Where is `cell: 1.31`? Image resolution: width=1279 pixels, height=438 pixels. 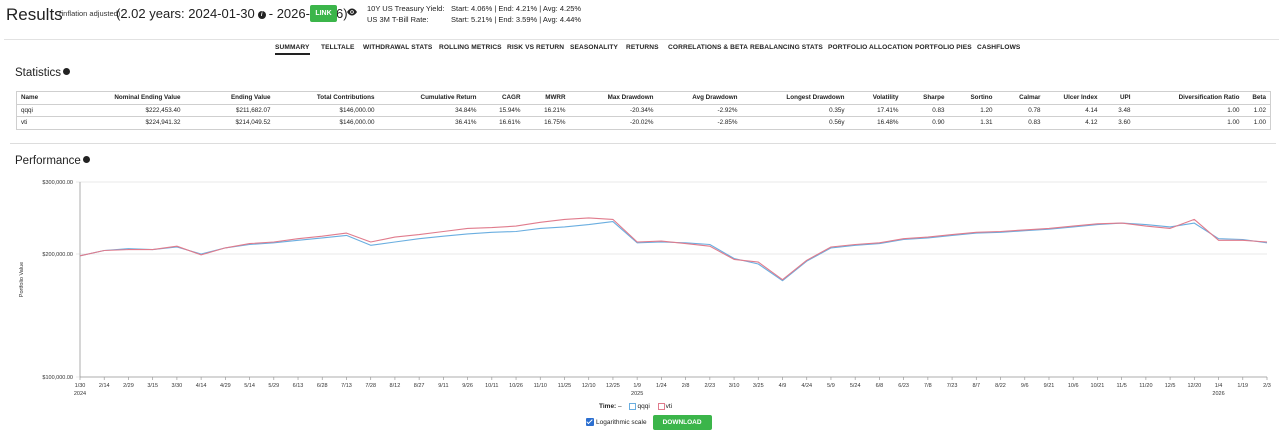
cell: 1.31 is located at coordinates (972, 123).